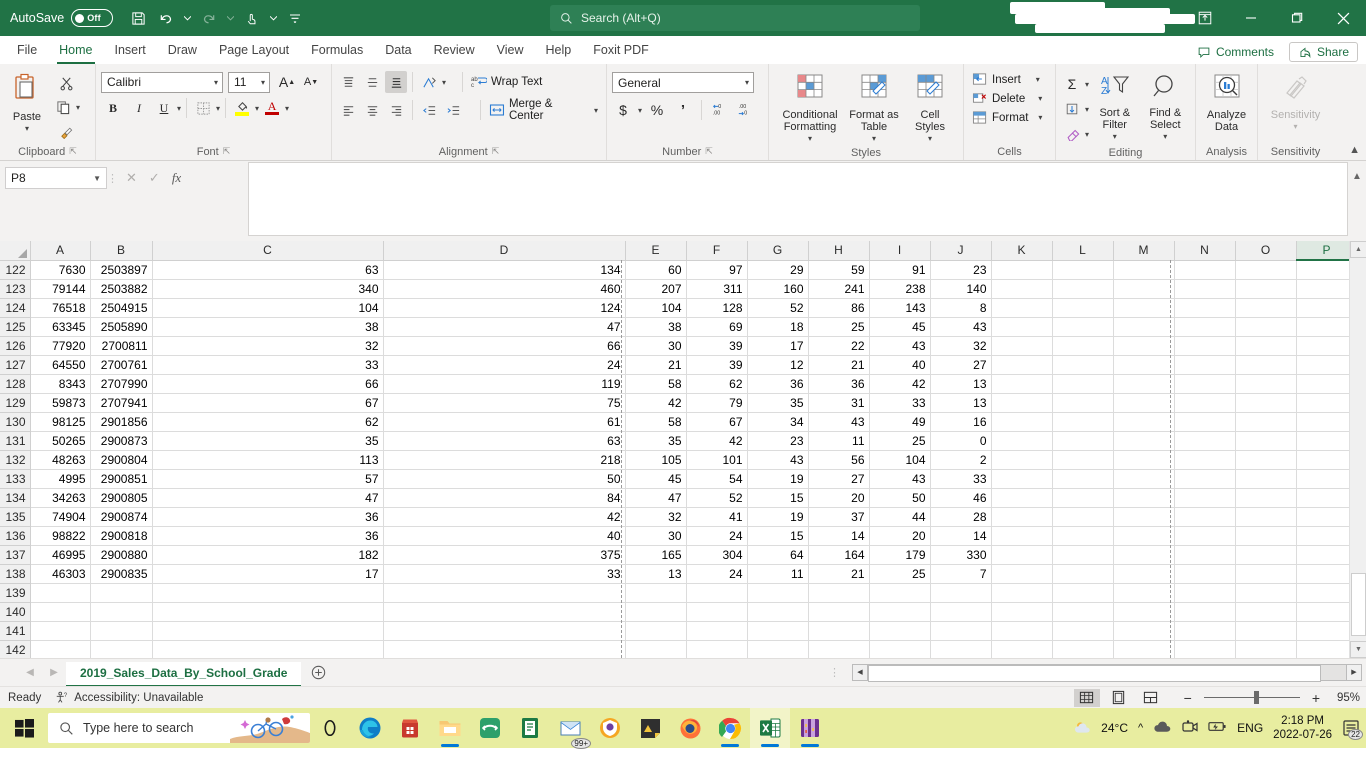 The height and width of the screenshot is (768, 1366). What do you see at coordinates (1144, 289) in the screenshot?
I see `cell-M123` at bounding box center [1144, 289].